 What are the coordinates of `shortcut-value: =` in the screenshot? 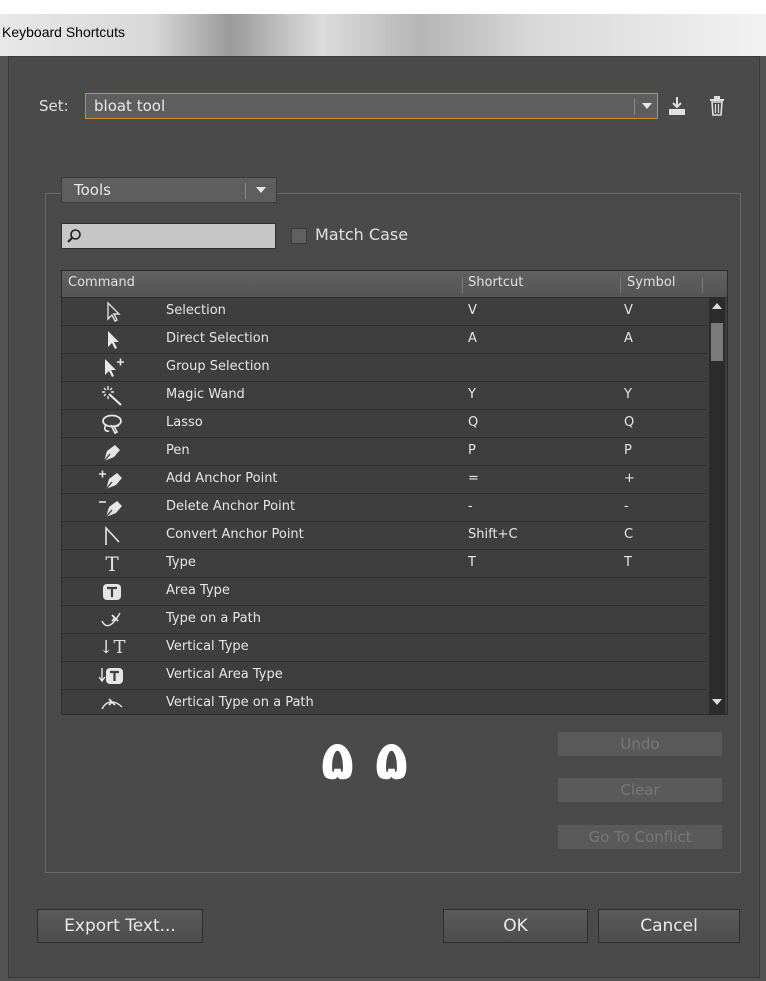 It's located at (473, 478).